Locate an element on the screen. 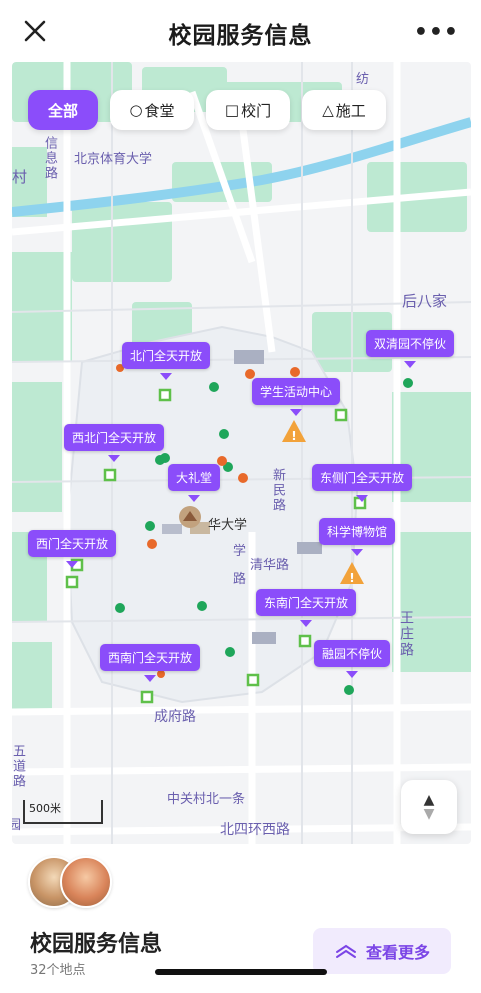 This screenshot has width=481, height=993. map-label-yuan: 园 is located at coordinates (17, 825).